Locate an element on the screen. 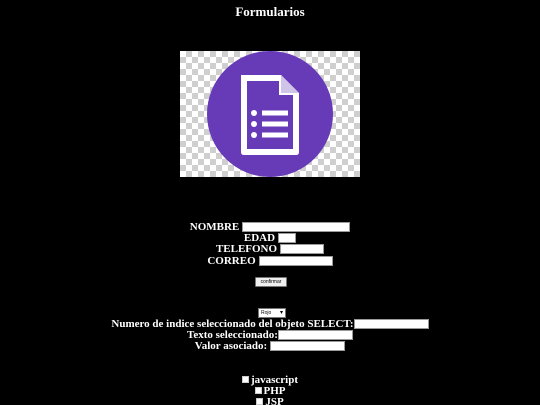  correo-row: CORREO is located at coordinates (270, 260).